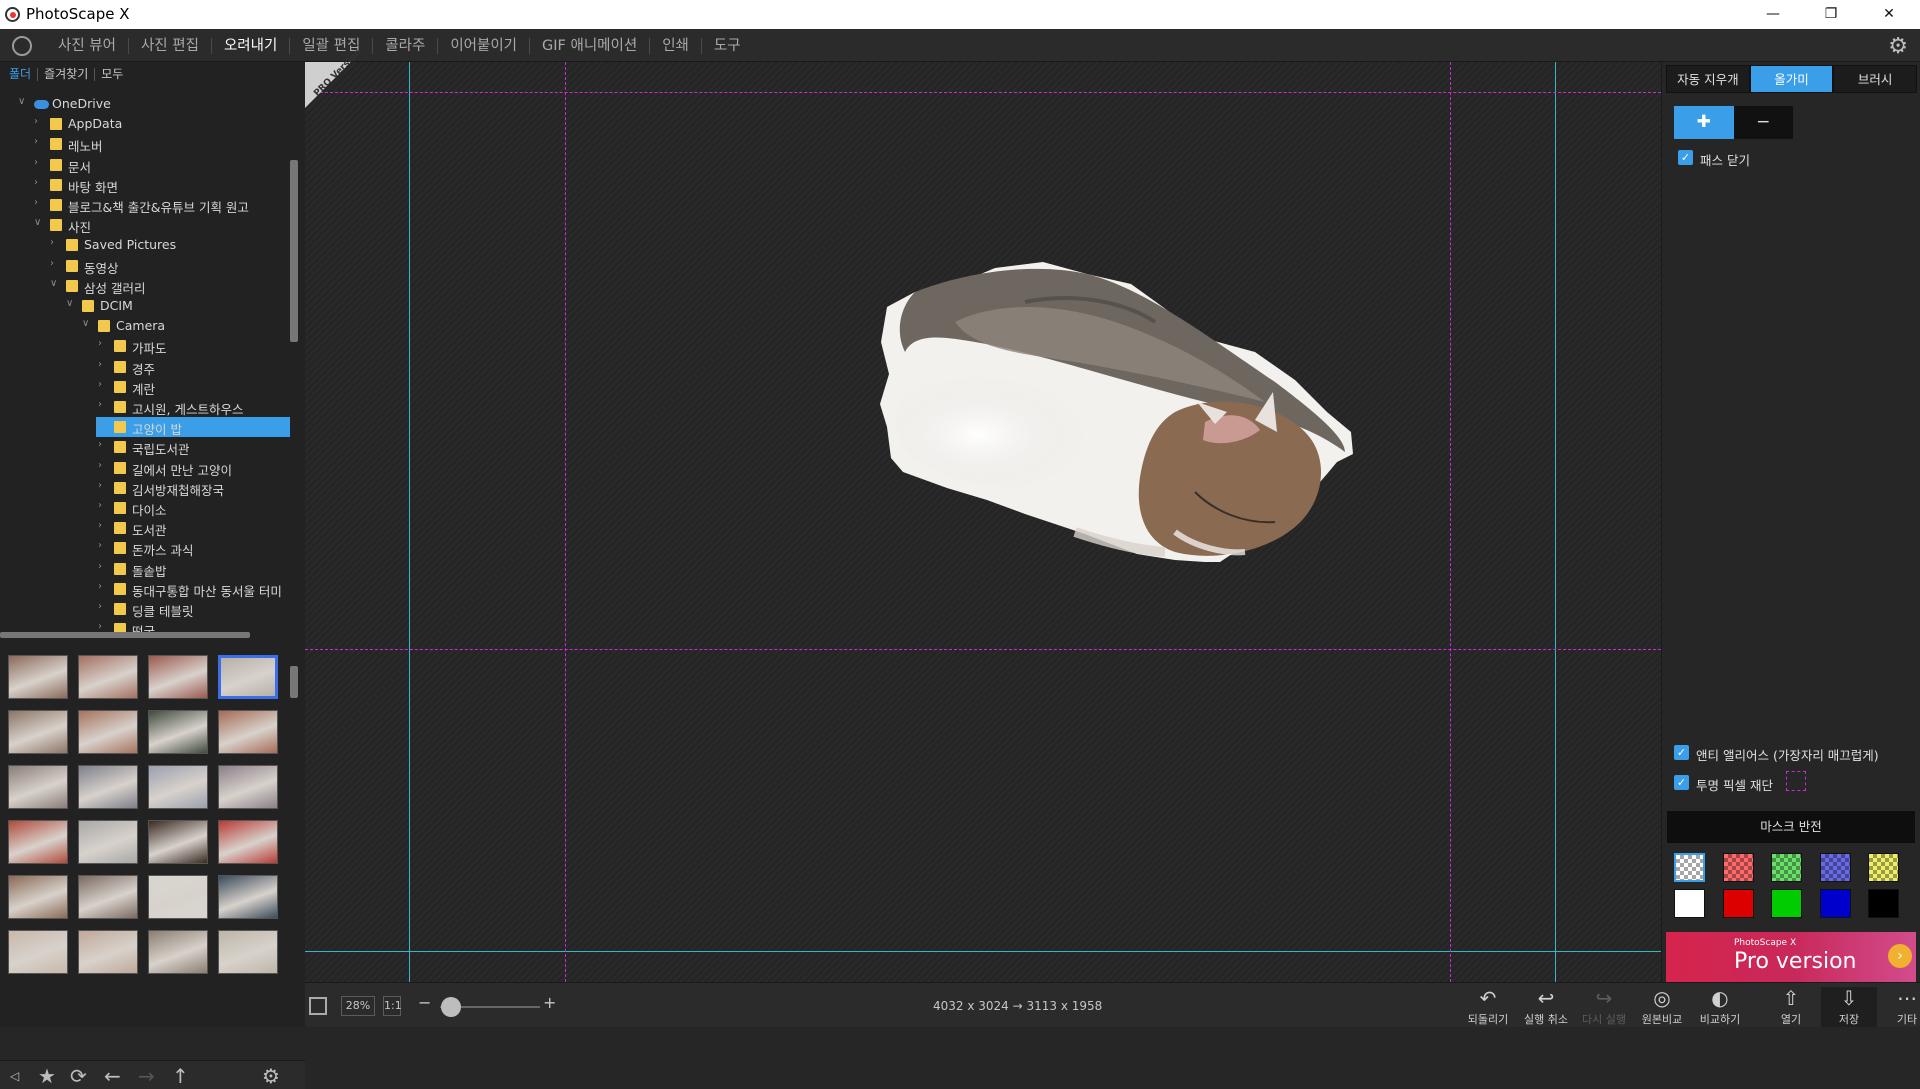 The image size is (1920, 1089). I want to click on tree-item: ∨ DCIM, so click(145, 306).